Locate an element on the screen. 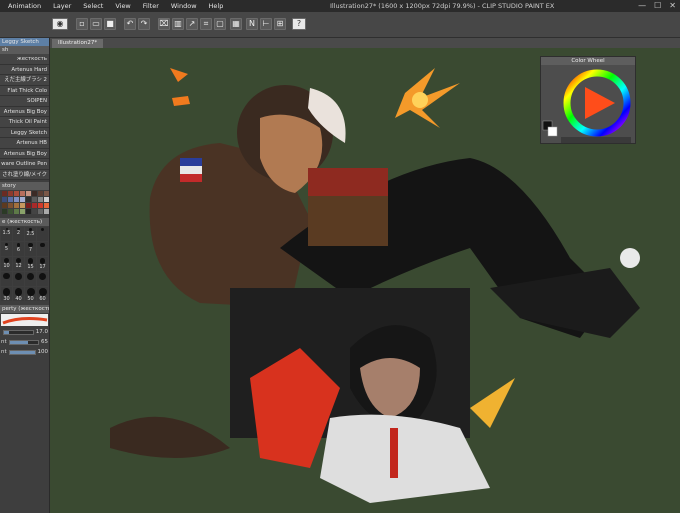 The height and width of the screenshot is (513, 680). brush-size-cell: 50 is located at coordinates (30, 294).